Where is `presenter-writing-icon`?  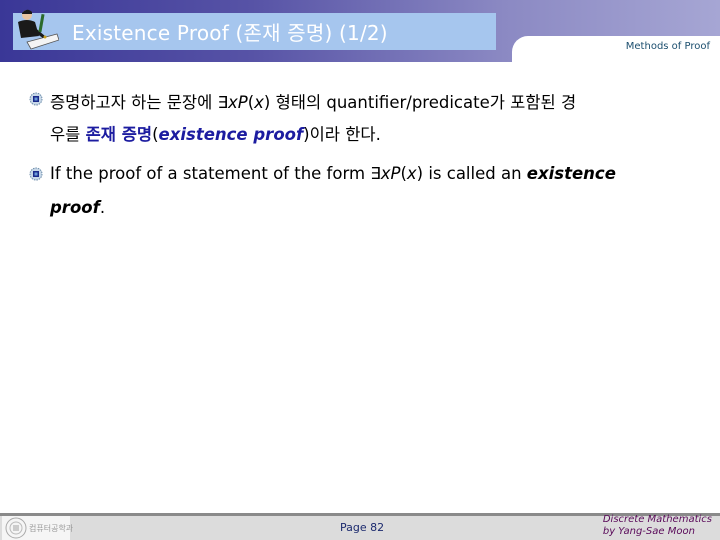 presenter-writing-icon is located at coordinates (38, 29).